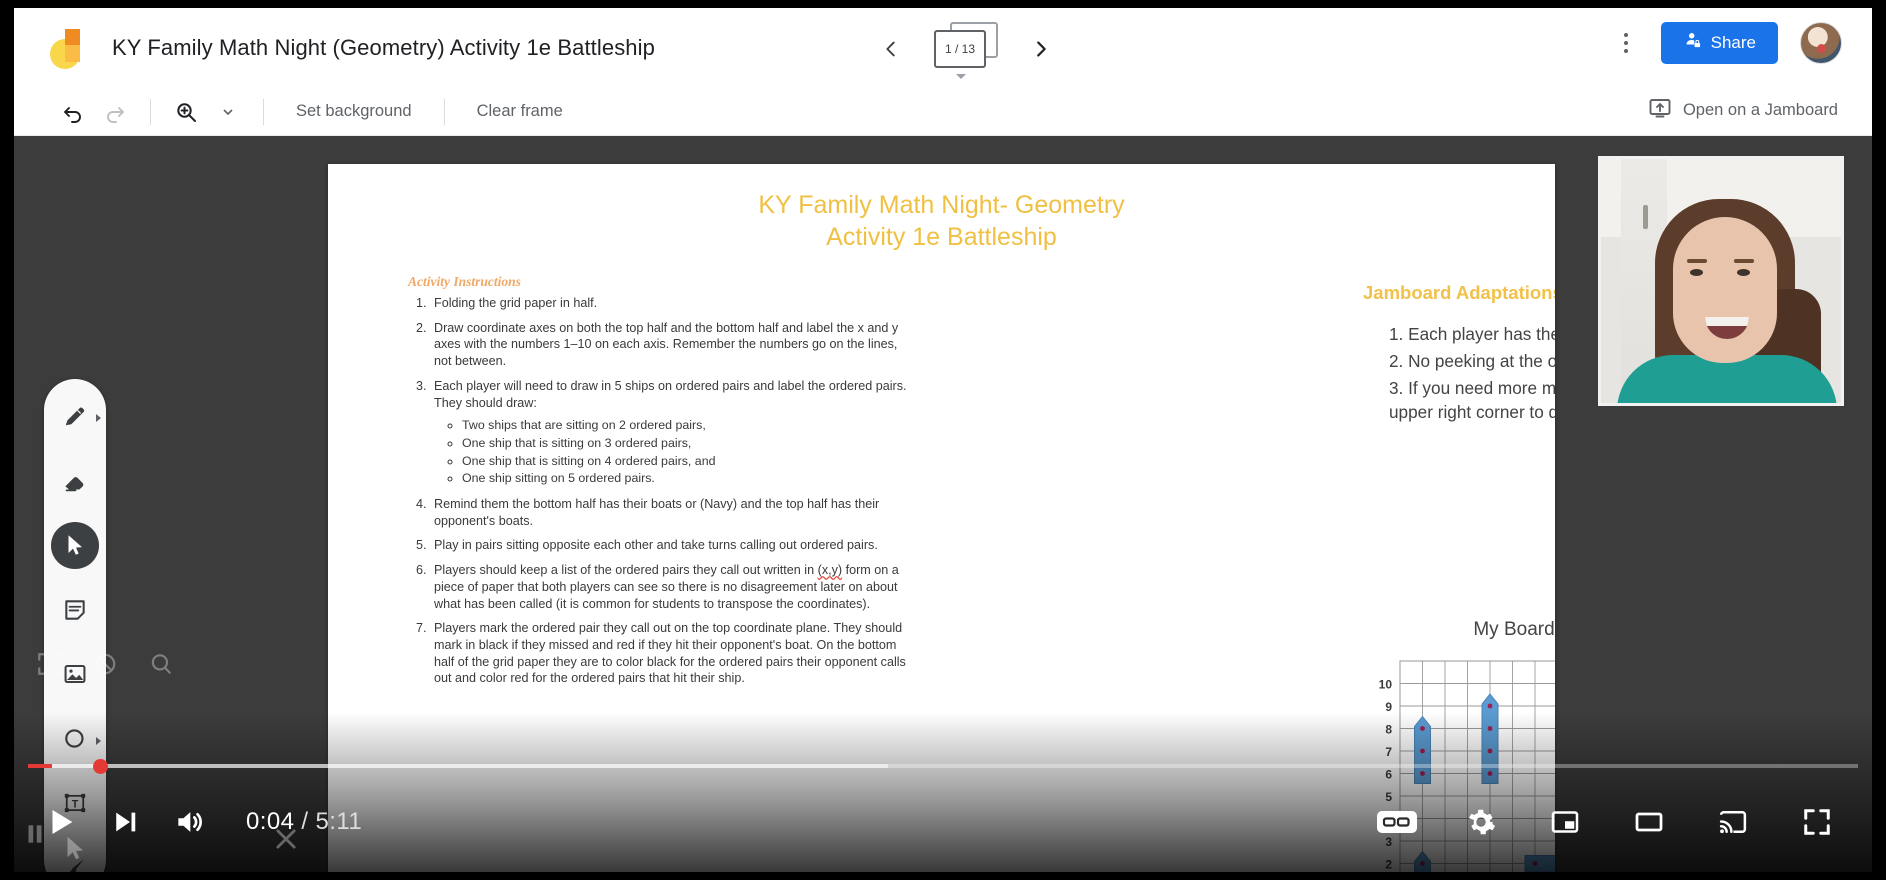 The image size is (1886, 880). What do you see at coordinates (125, 822) in the screenshot?
I see `next-video-button` at bounding box center [125, 822].